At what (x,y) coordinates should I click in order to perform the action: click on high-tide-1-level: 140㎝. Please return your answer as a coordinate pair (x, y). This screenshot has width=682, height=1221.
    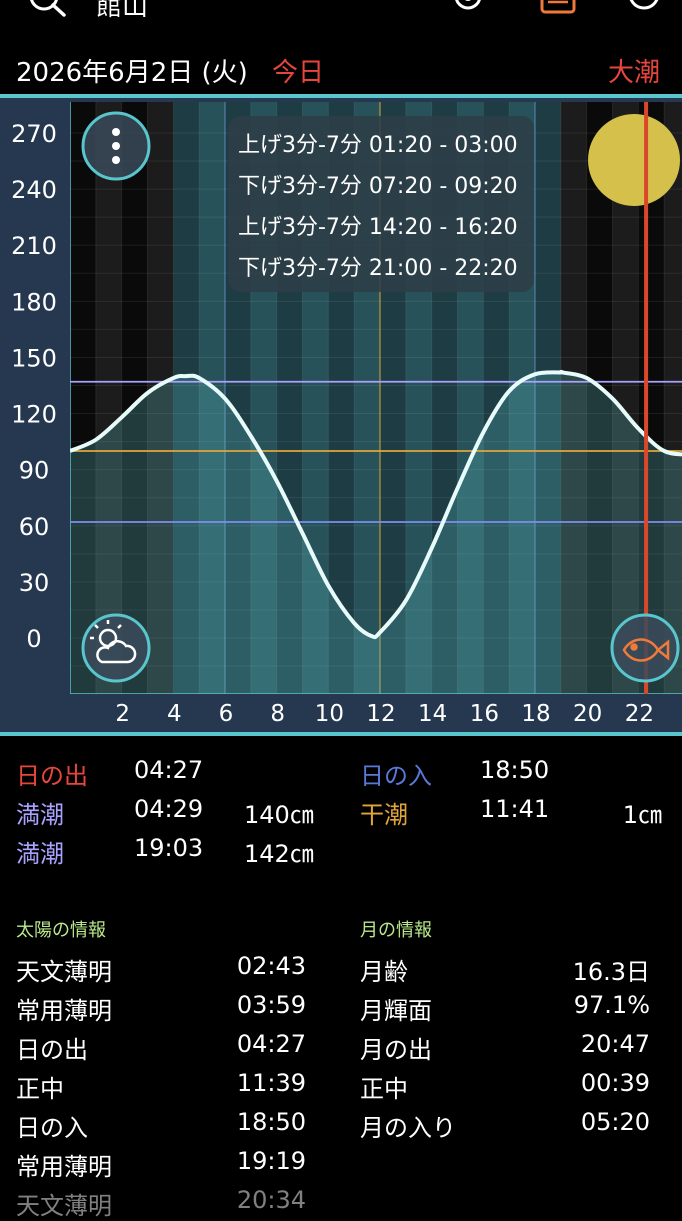
    Looking at the image, I should click on (279, 815).